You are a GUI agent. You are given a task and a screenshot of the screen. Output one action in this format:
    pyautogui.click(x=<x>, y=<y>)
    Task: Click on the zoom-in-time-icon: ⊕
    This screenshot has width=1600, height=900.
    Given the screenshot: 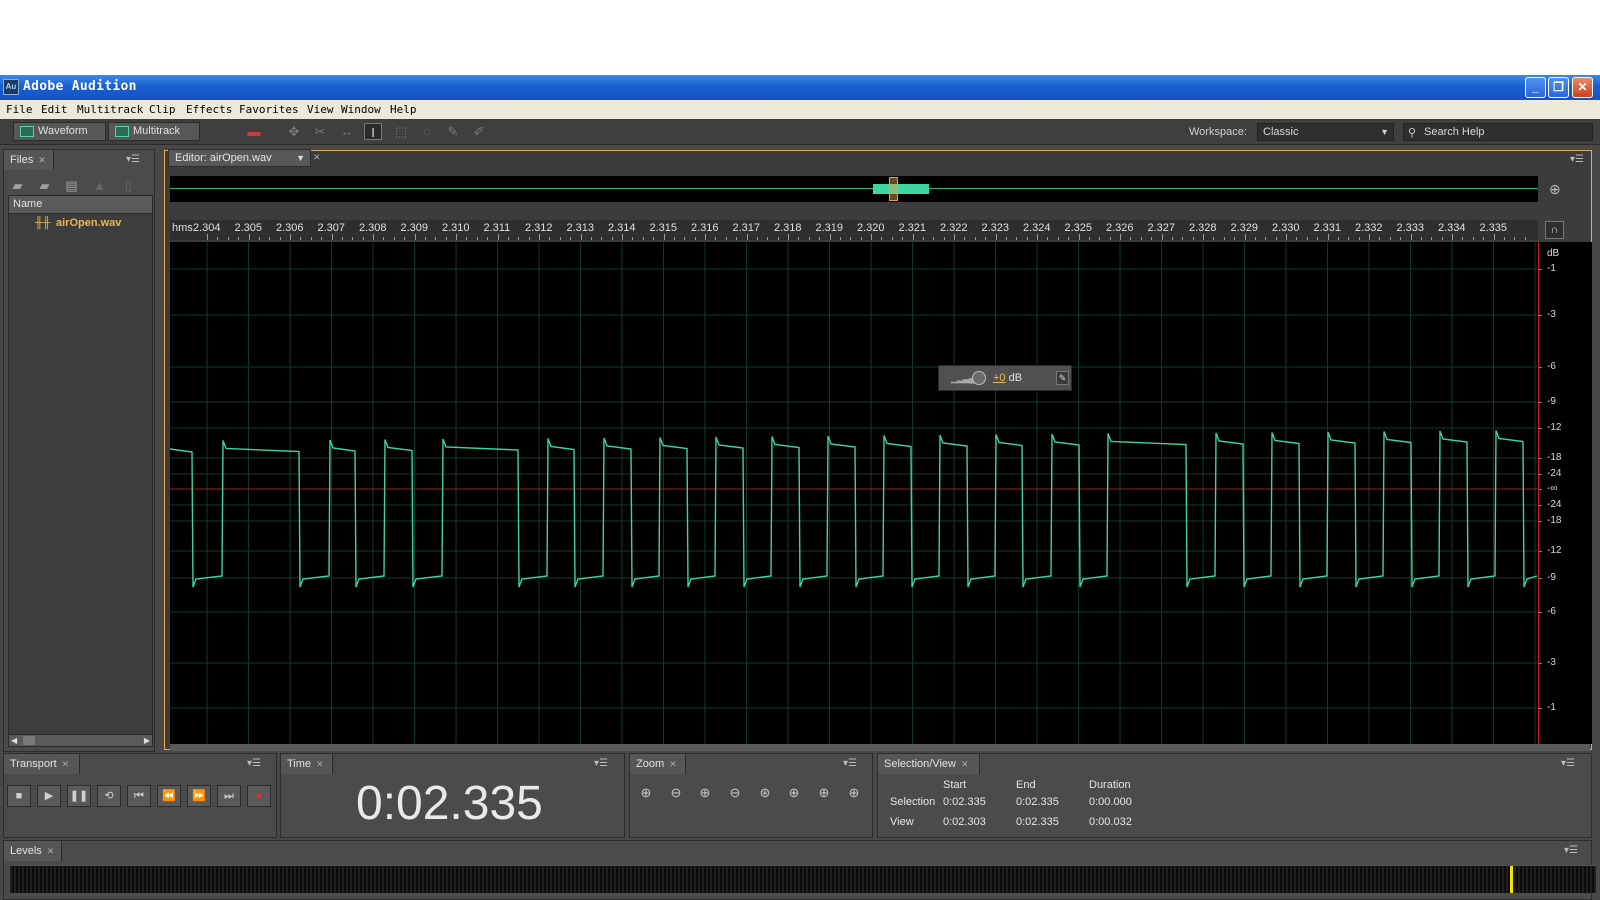 What is the action you would take?
    pyautogui.click(x=705, y=793)
    